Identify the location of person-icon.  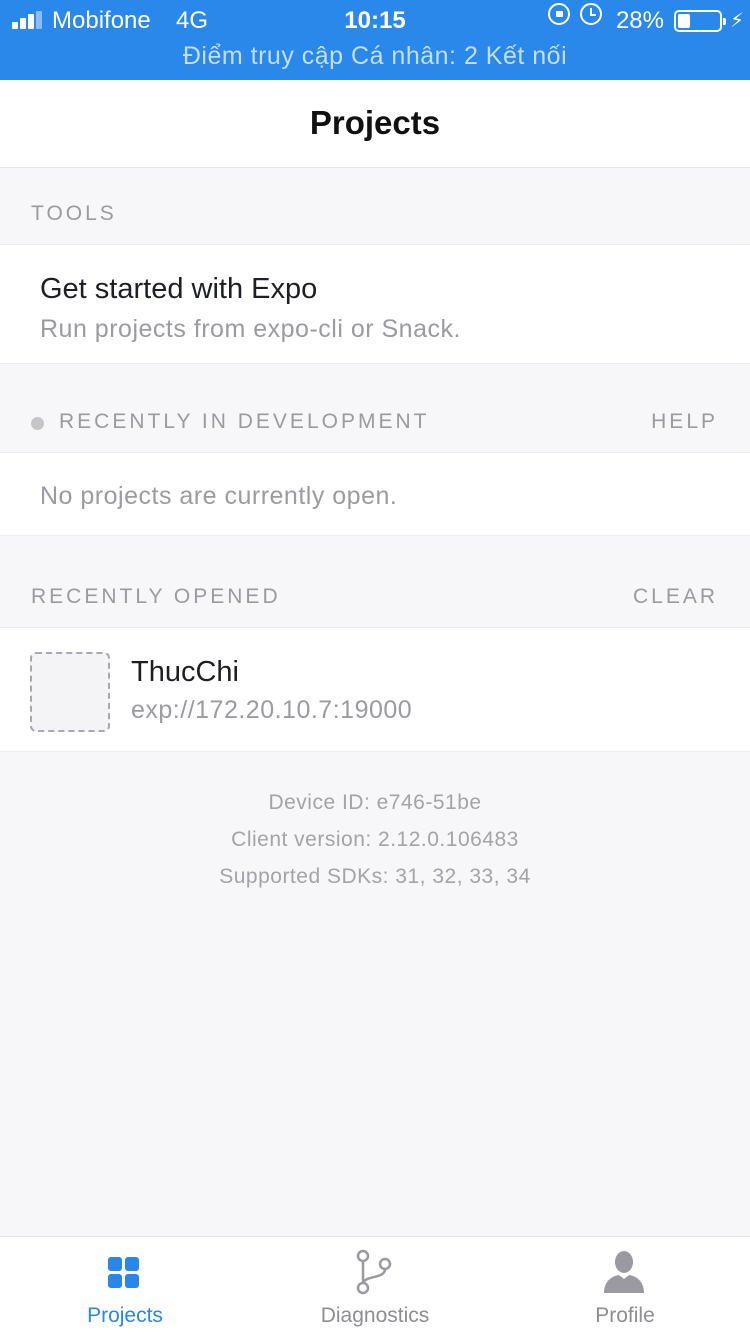
(624, 1272).